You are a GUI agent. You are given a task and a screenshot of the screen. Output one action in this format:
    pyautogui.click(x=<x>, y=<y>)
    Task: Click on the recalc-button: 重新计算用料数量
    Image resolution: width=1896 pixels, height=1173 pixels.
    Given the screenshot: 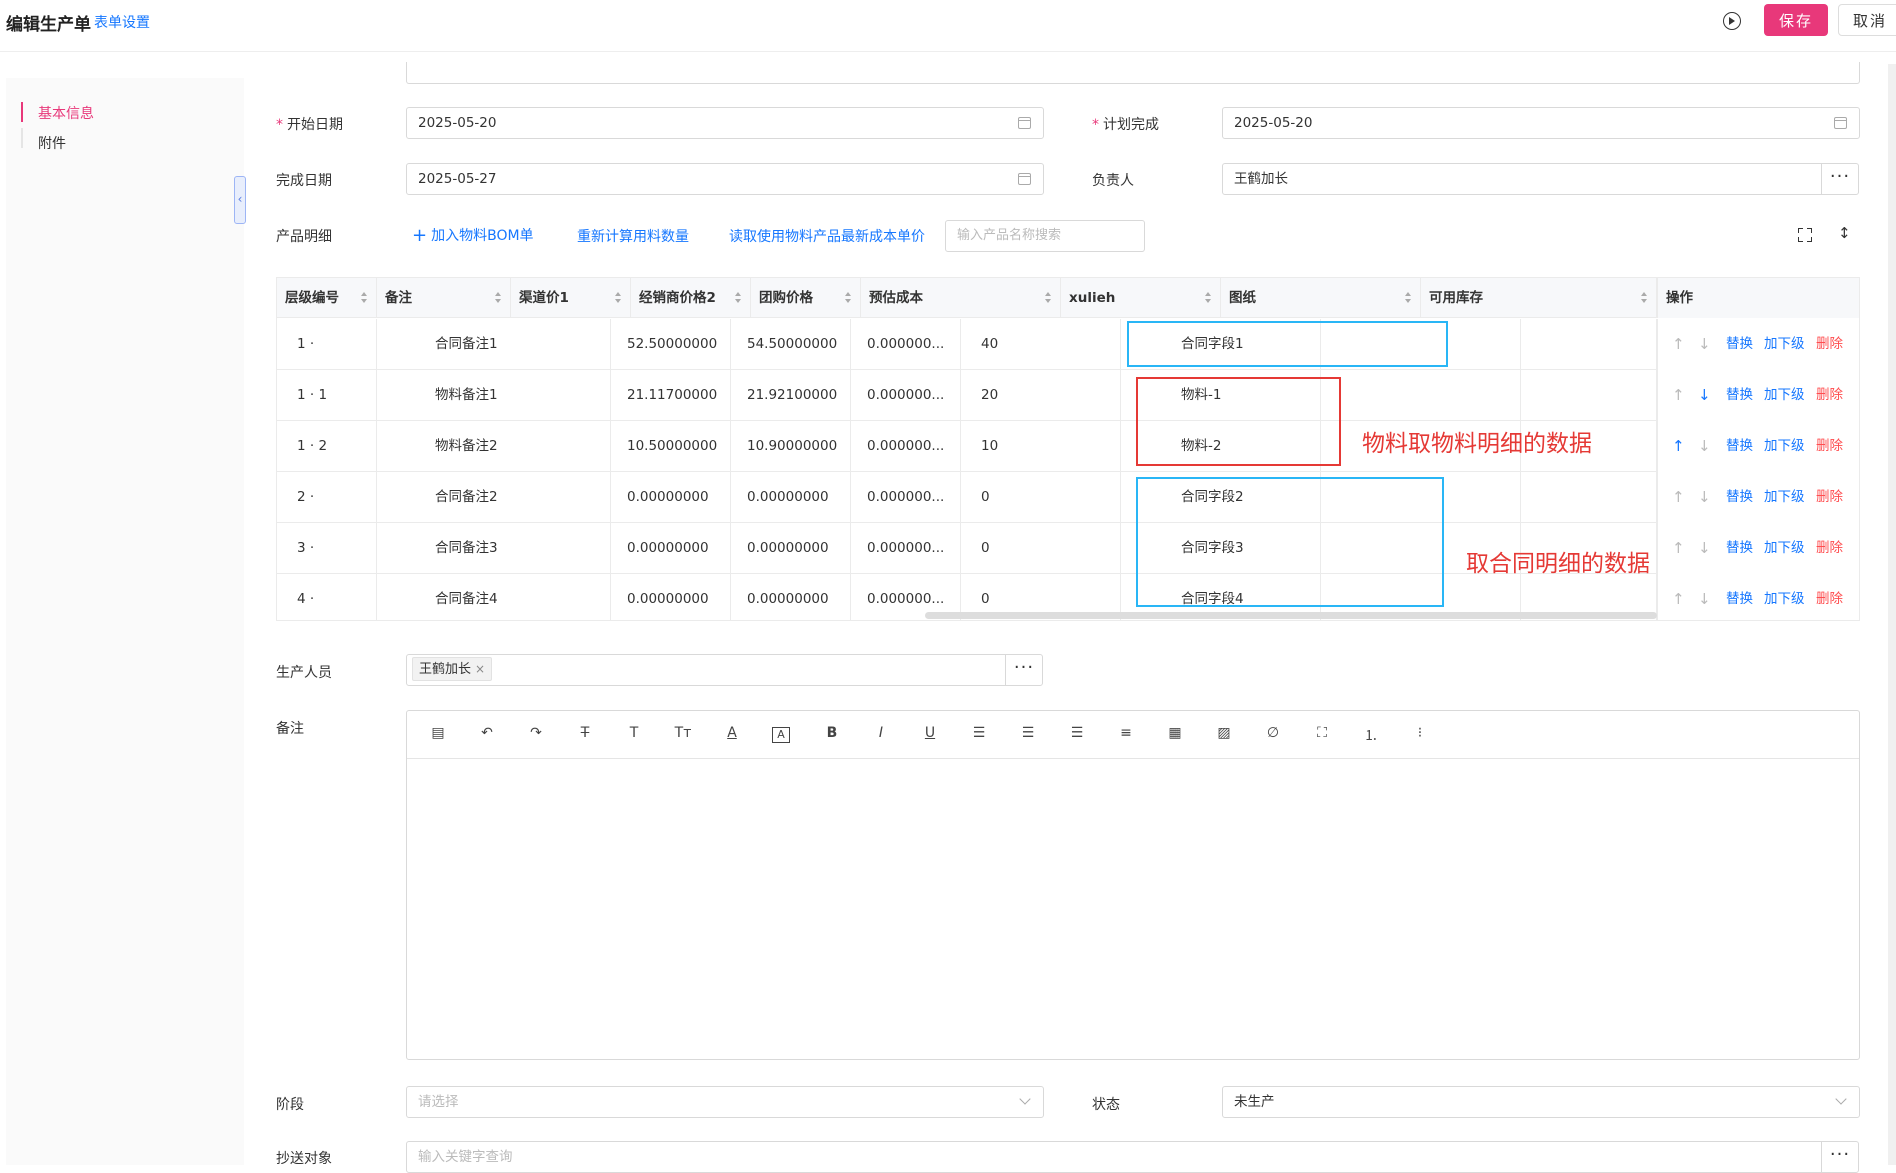 What is the action you would take?
    pyautogui.click(x=633, y=236)
    